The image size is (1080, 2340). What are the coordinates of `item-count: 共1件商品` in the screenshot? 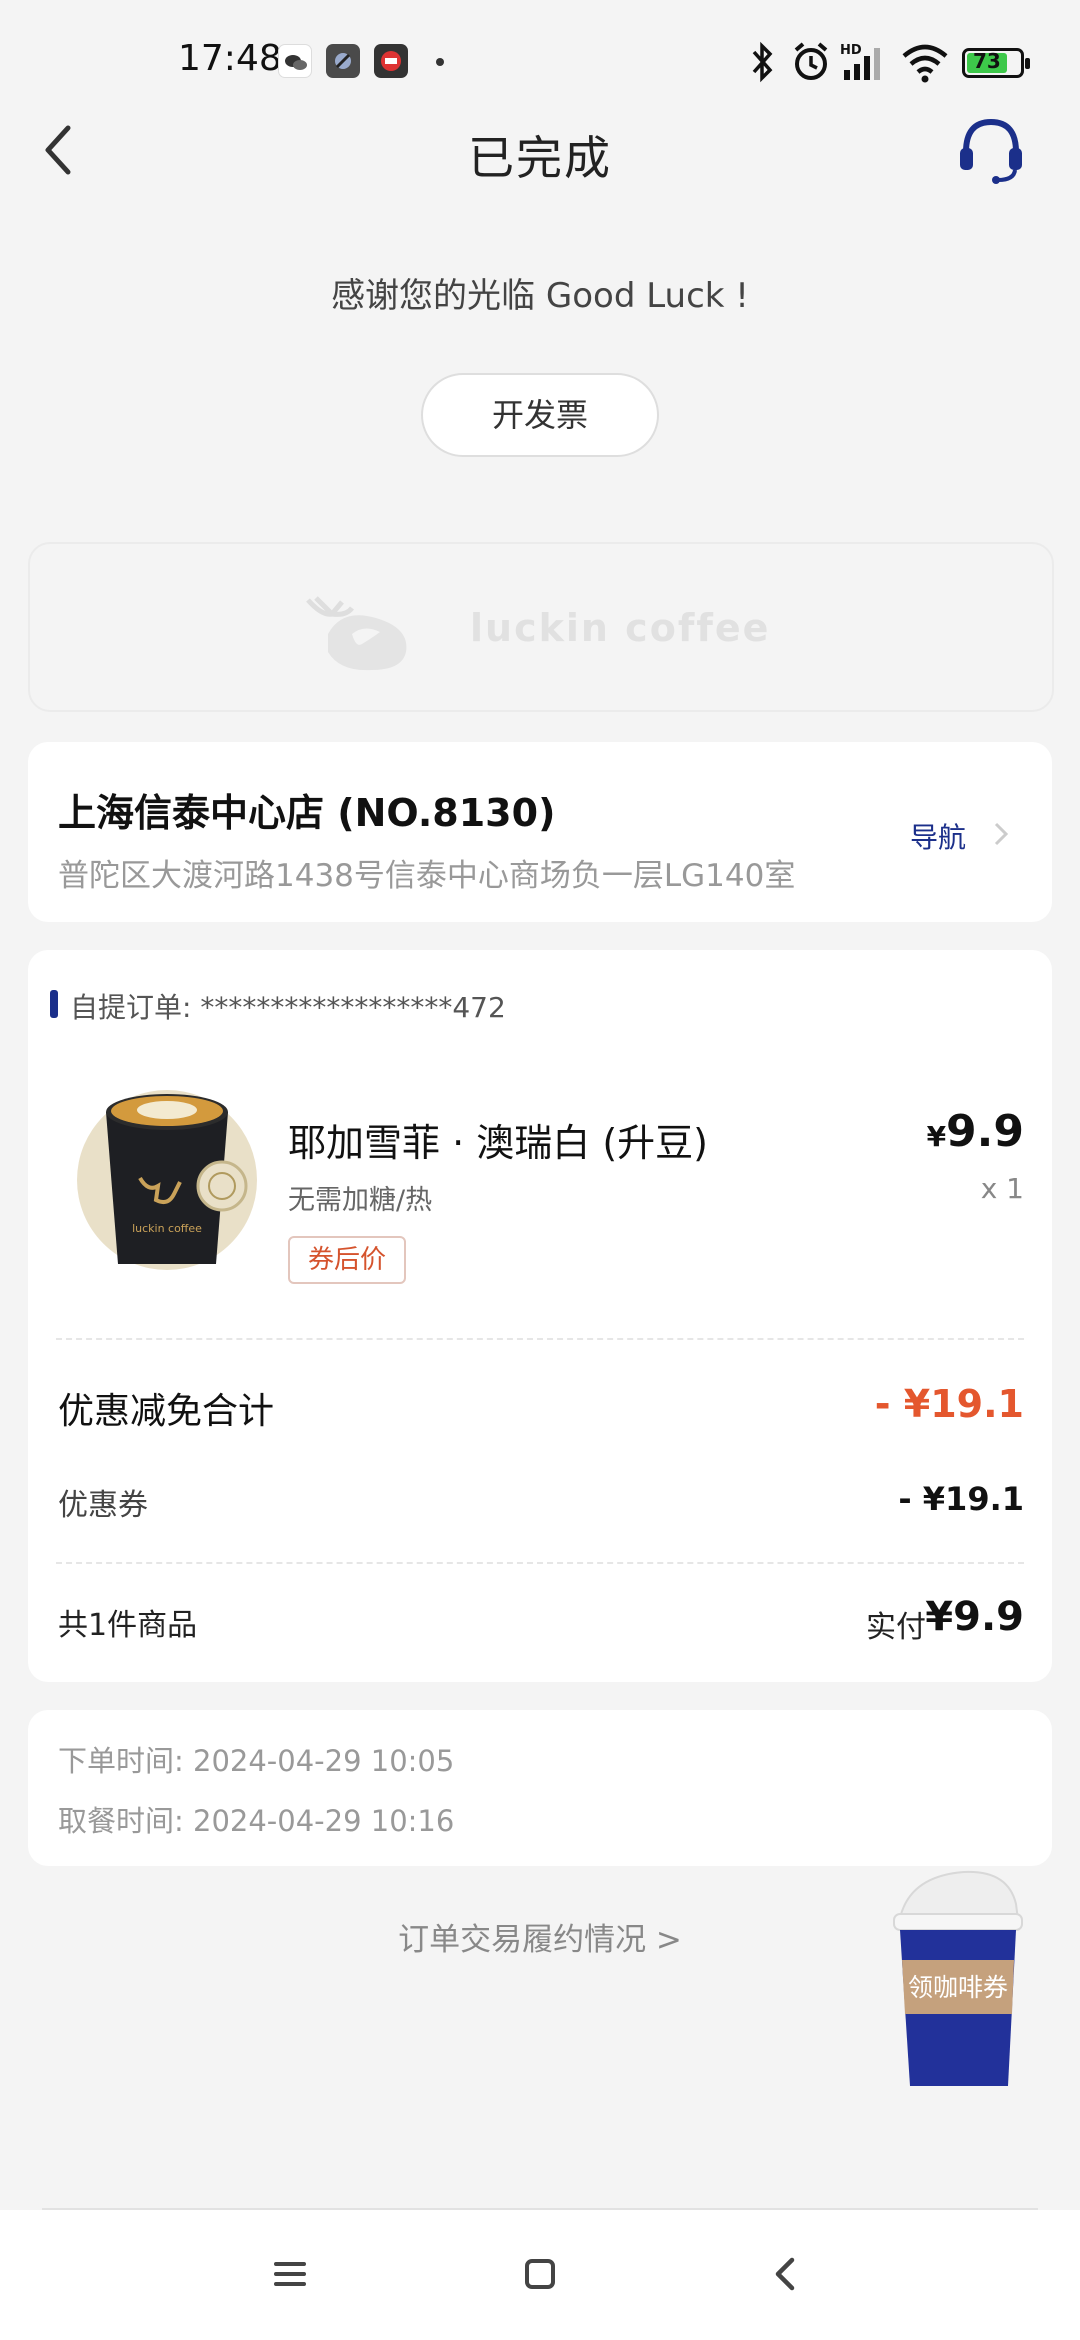 It's located at (128, 1625).